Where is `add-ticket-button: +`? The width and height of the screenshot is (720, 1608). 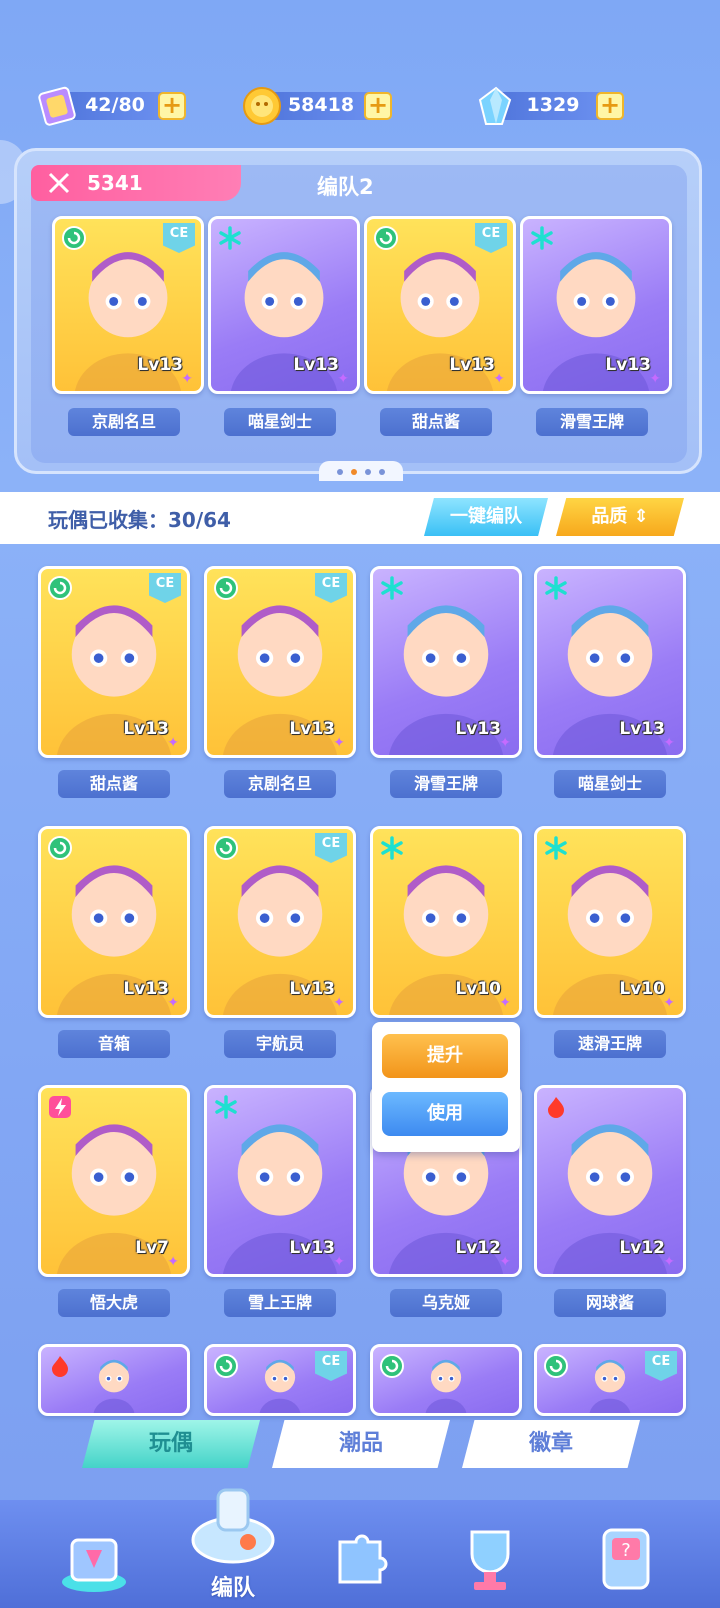
add-ticket-button: + is located at coordinates (172, 106).